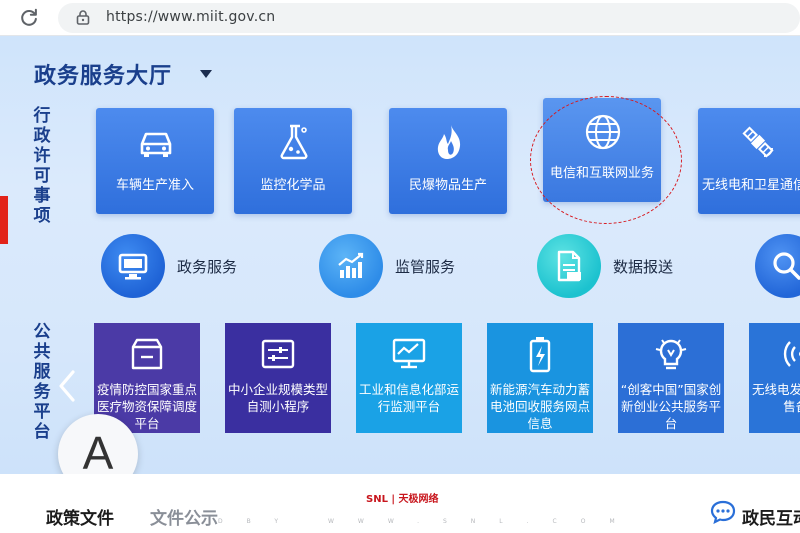 The height and width of the screenshot is (533, 800). I want to click on satellite-icon, so click(758, 142).